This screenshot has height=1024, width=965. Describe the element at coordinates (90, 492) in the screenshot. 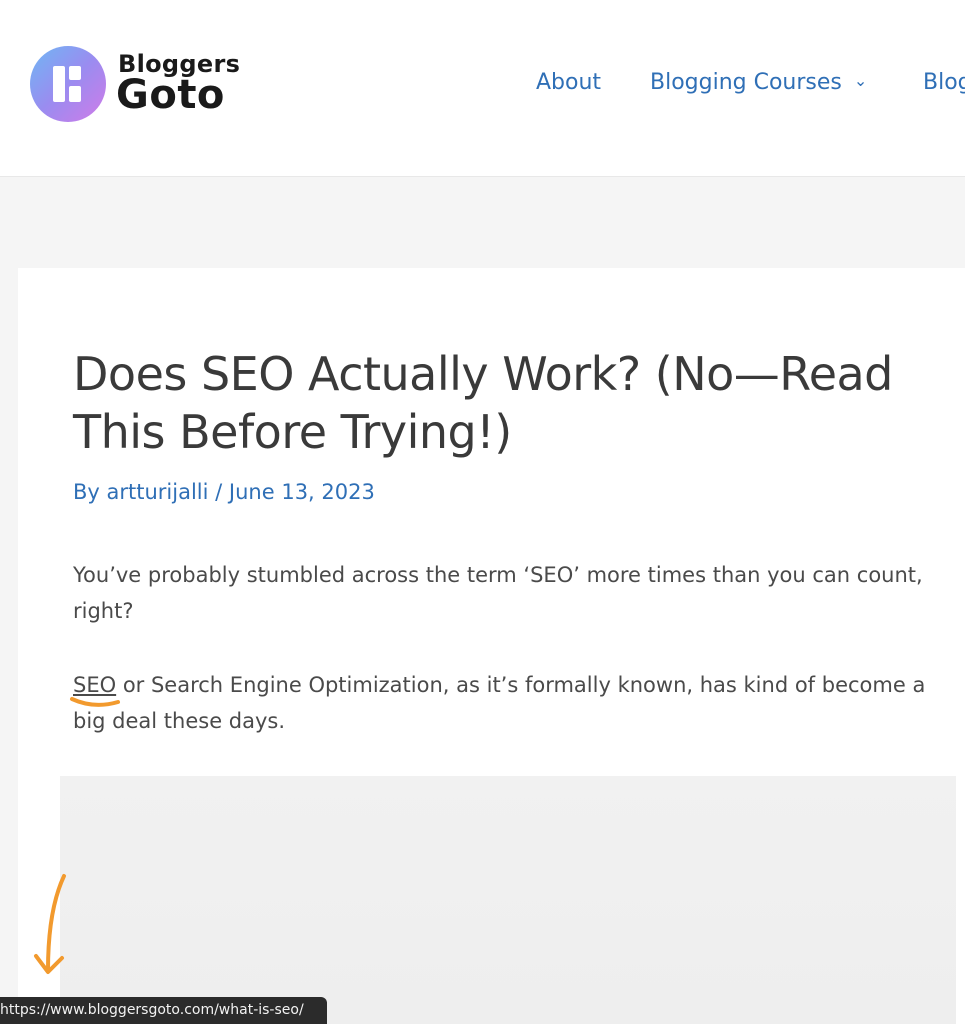

I see `byline-prefix: By` at that location.